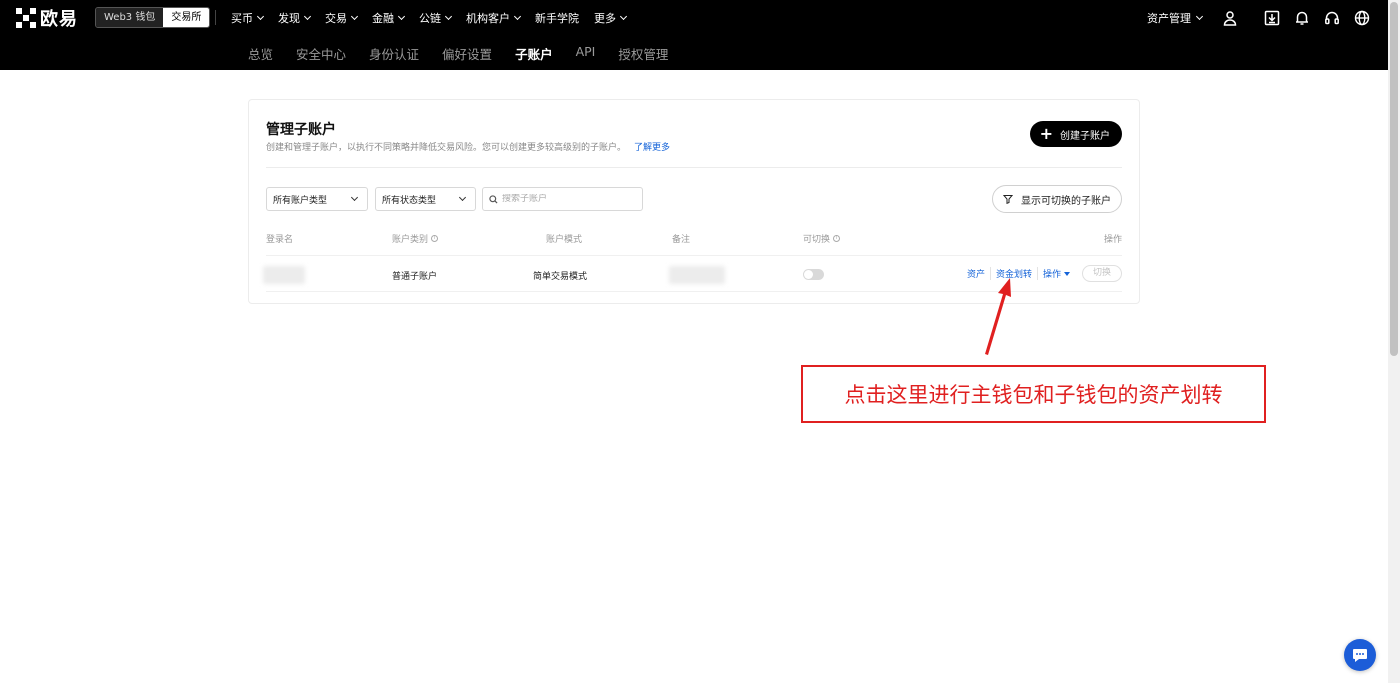 The width and height of the screenshot is (1400, 683). What do you see at coordinates (694, 255) in the screenshot?
I see `table-header-divider` at bounding box center [694, 255].